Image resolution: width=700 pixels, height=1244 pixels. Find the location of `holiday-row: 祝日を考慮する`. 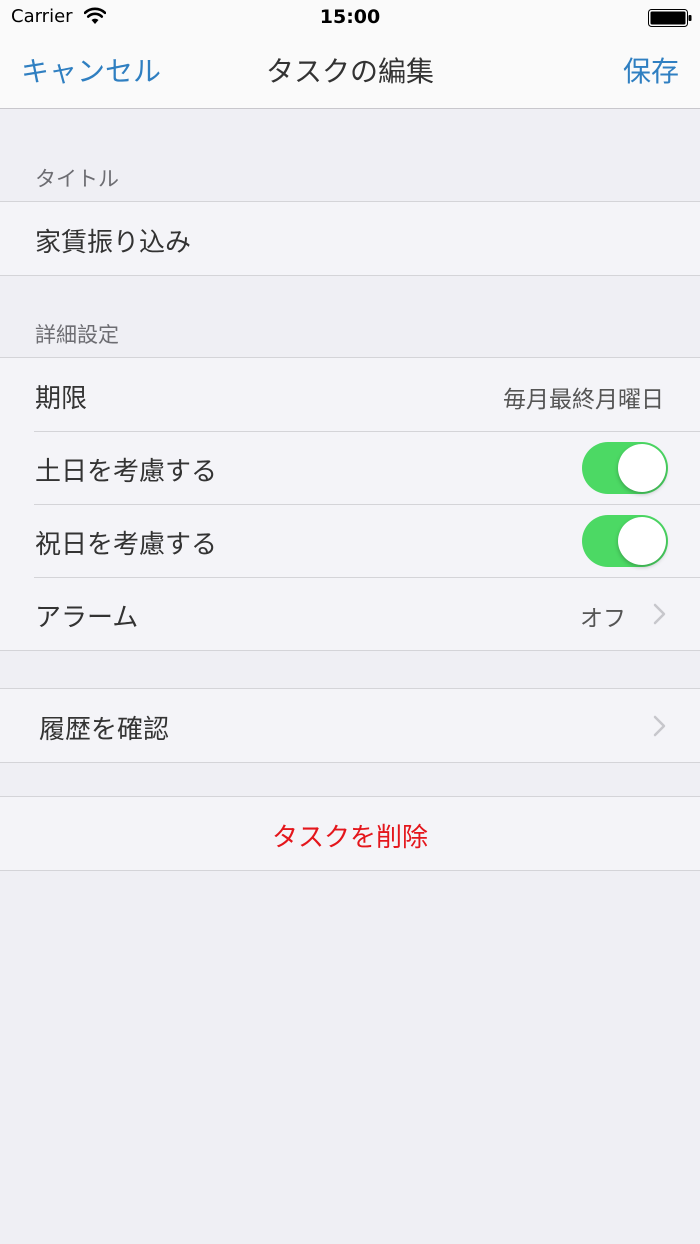

holiday-row: 祝日を考慮する is located at coordinates (350, 540).